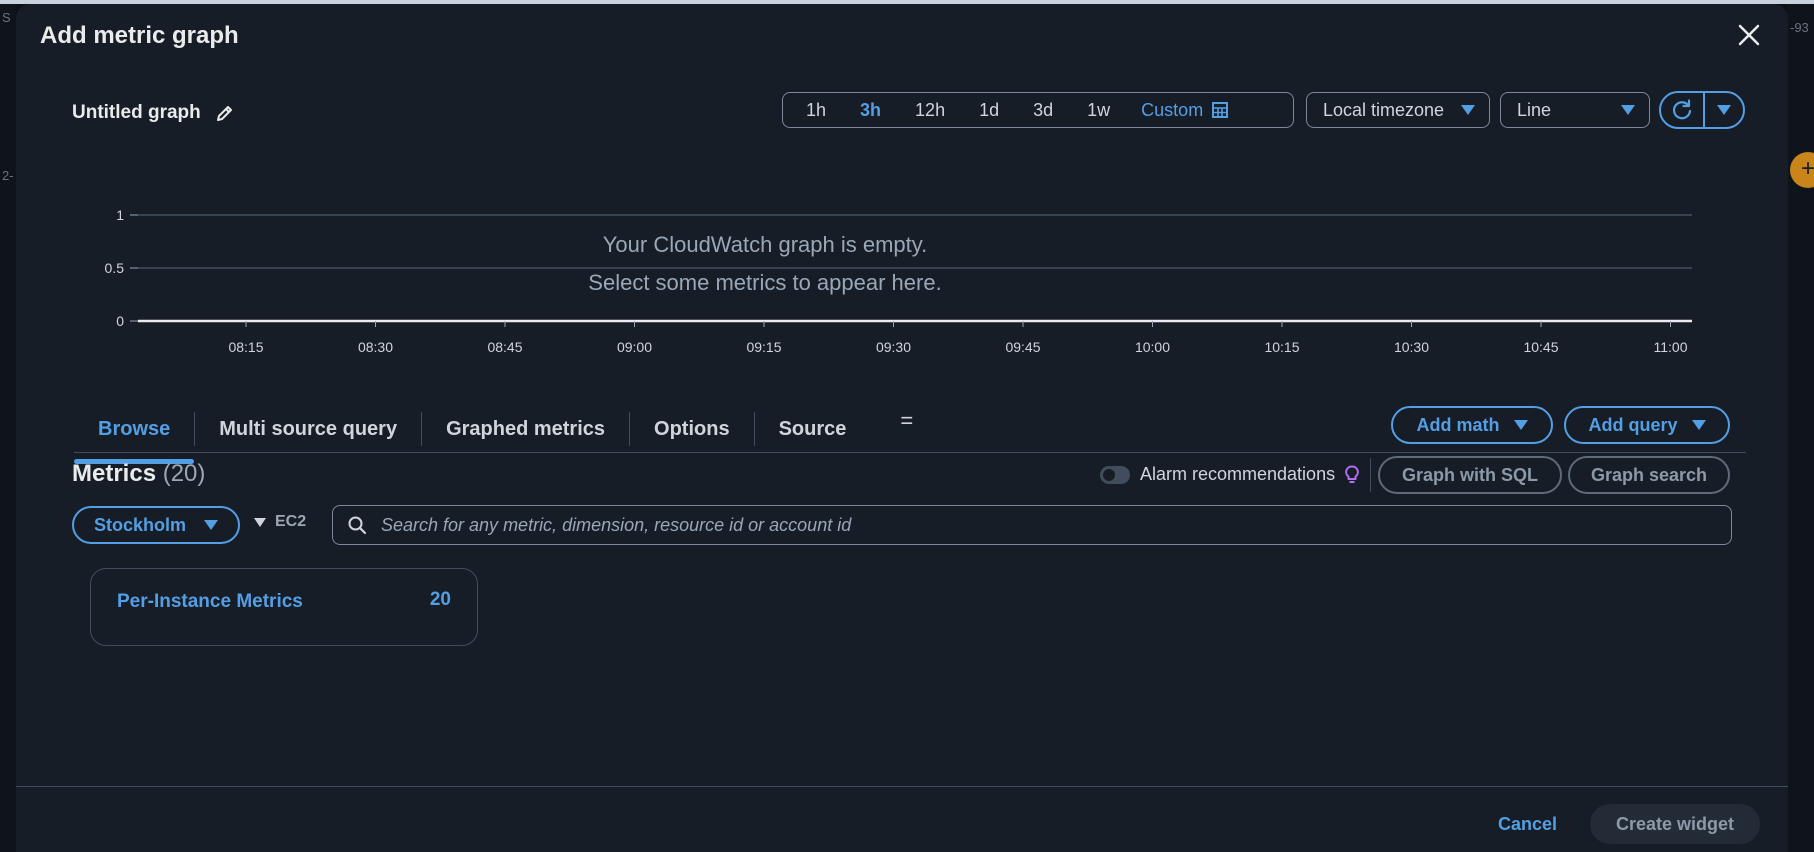  I want to click on x-tick-label: 08:45, so click(504, 347).